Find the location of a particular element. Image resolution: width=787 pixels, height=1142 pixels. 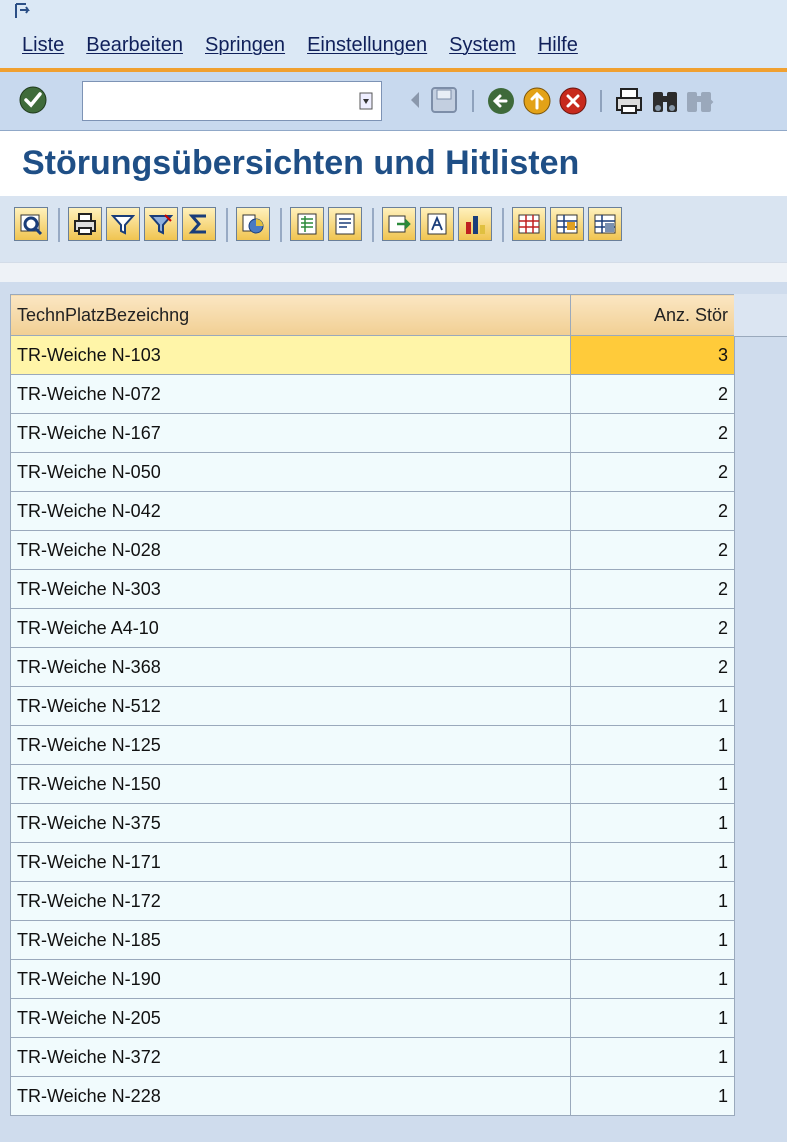

table-row: TR-Weiche N-150 1 is located at coordinates (372, 784).